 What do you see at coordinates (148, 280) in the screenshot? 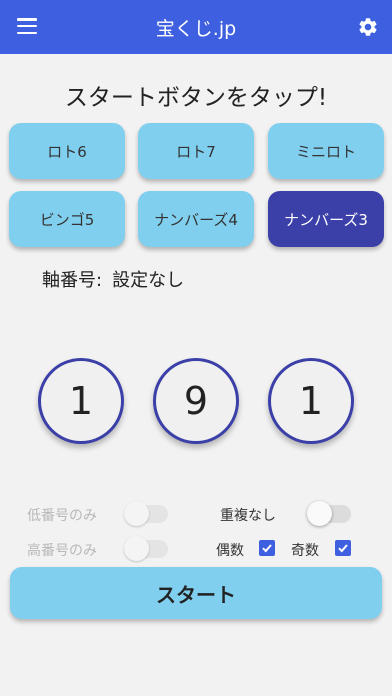
I see `axis-number-value: 設定なし` at bounding box center [148, 280].